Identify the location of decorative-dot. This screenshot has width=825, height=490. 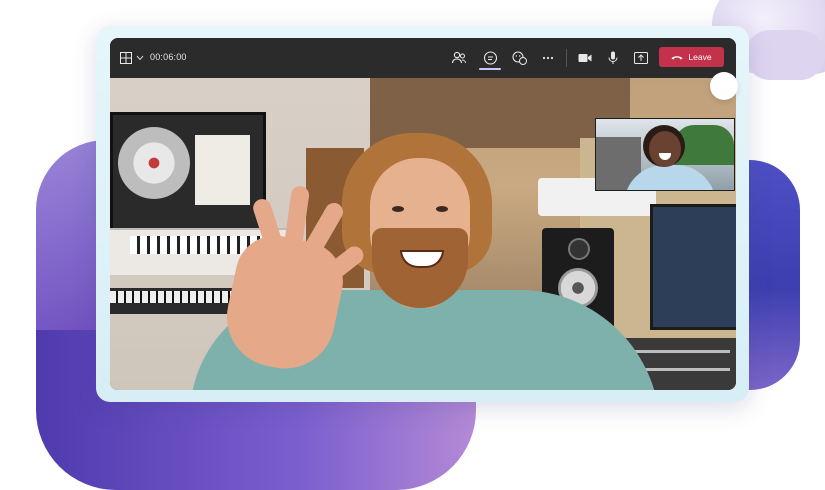
(724, 86).